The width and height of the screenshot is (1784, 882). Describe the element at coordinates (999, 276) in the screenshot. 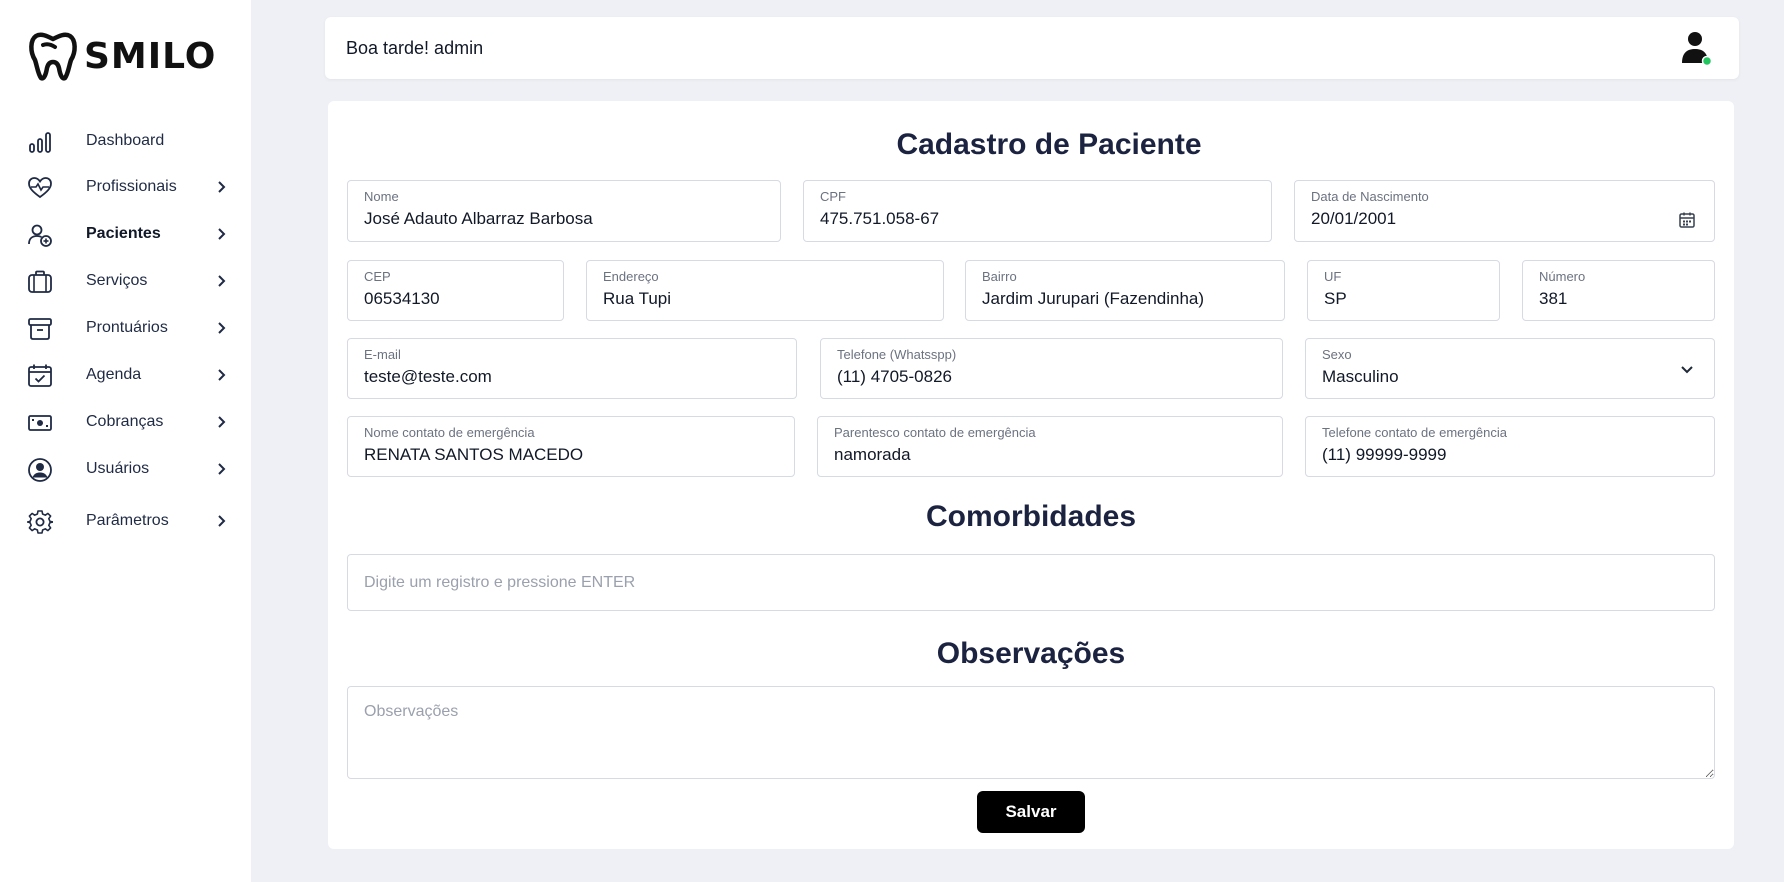

I see `bairro-label: Bairro` at that location.